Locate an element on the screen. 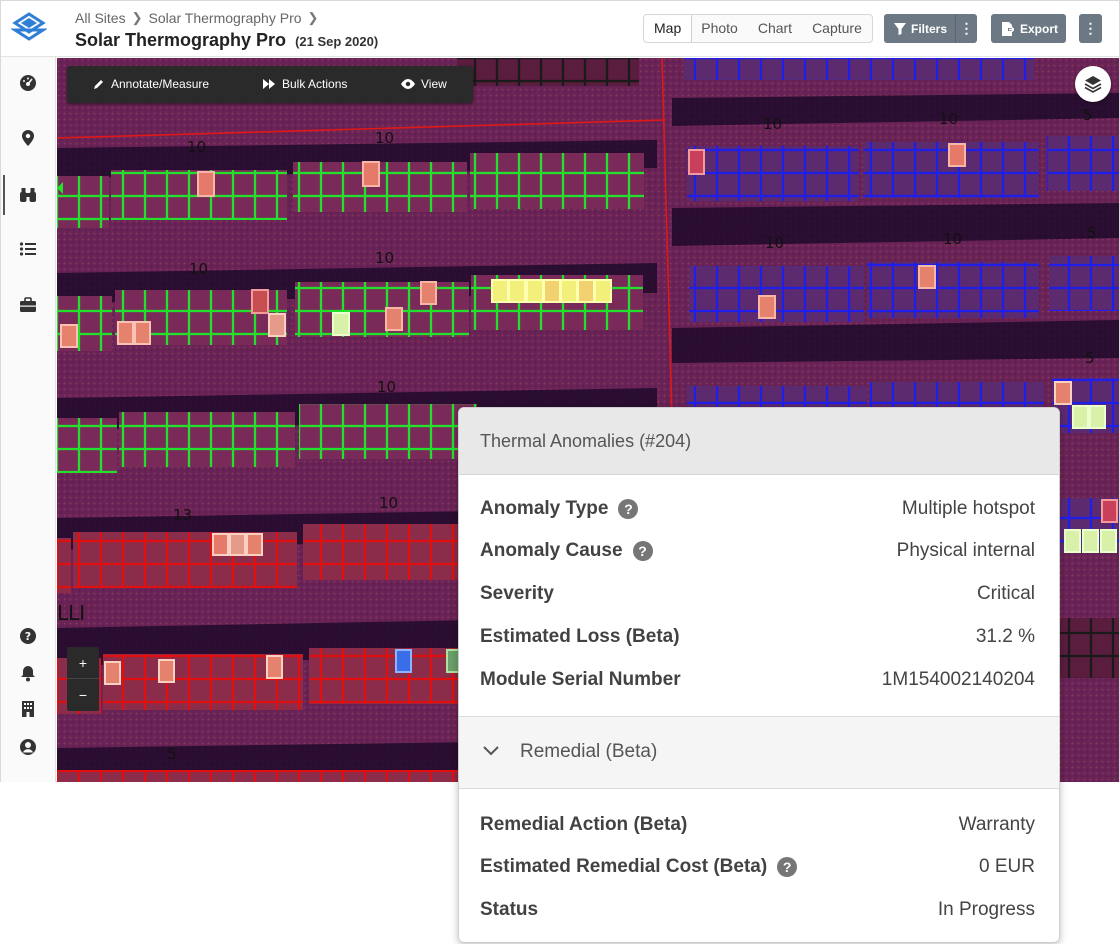  remedial-value: 0 EUR is located at coordinates (1007, 866).